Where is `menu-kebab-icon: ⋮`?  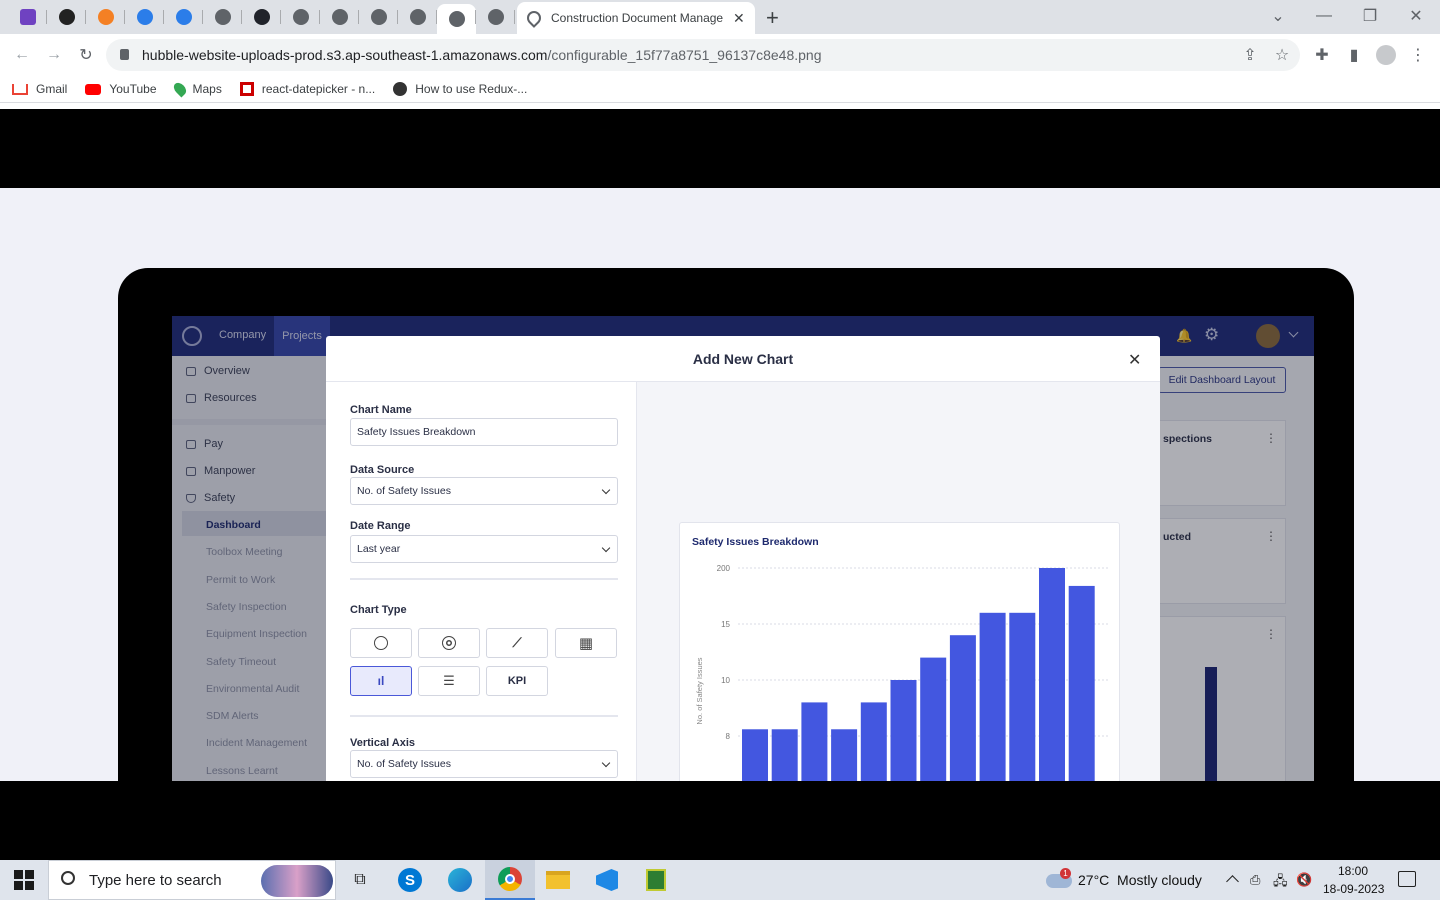
menu-kebab-icon: ⋮ is located at coordinates (1418, 55).